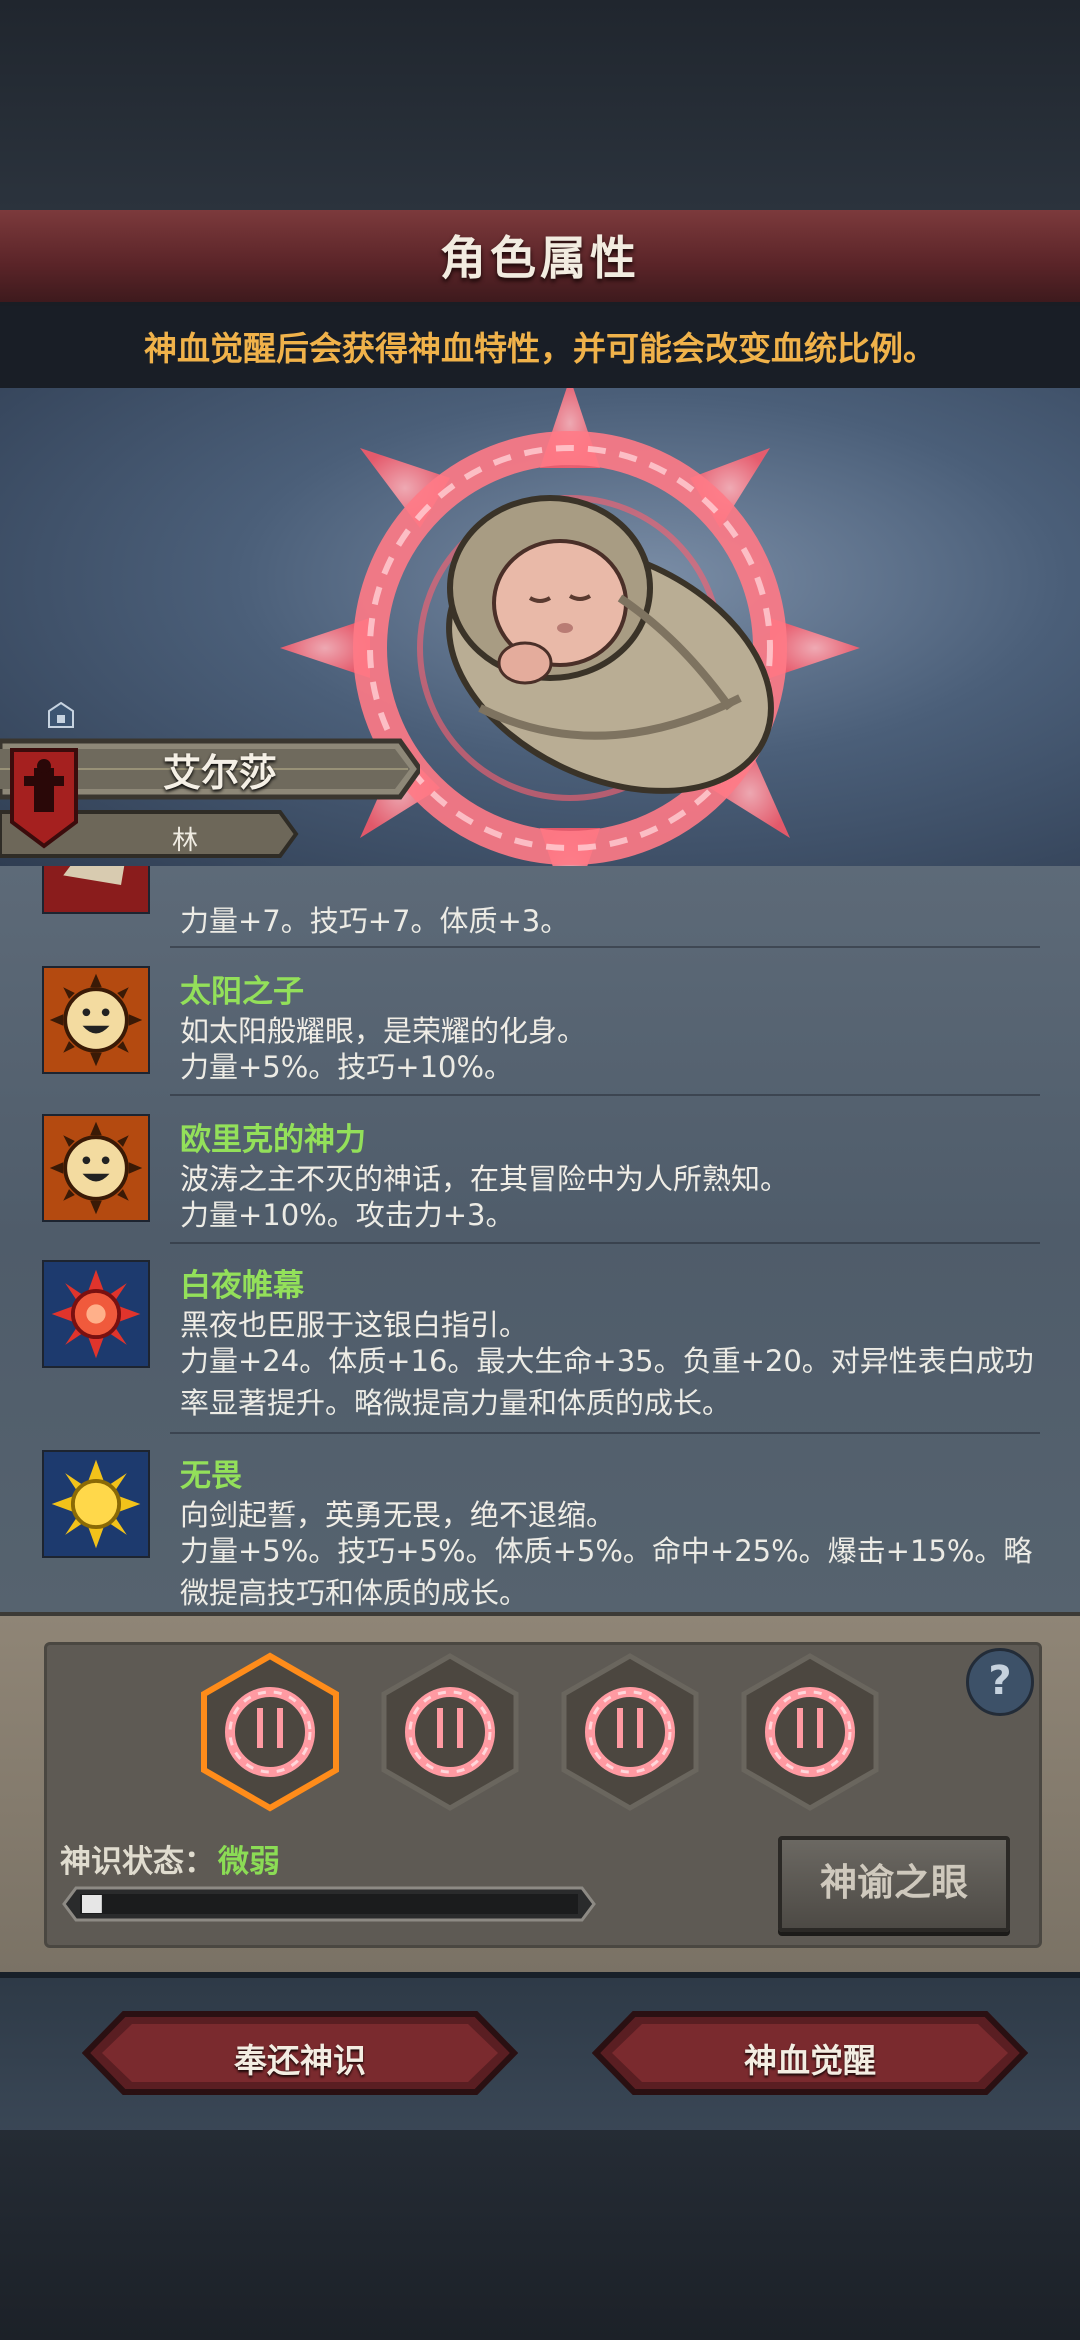  What do you see at coordinates (242, 992) in the screenshot?
I see `trait-name: 太阳之子` at bounding box center [242, 992].